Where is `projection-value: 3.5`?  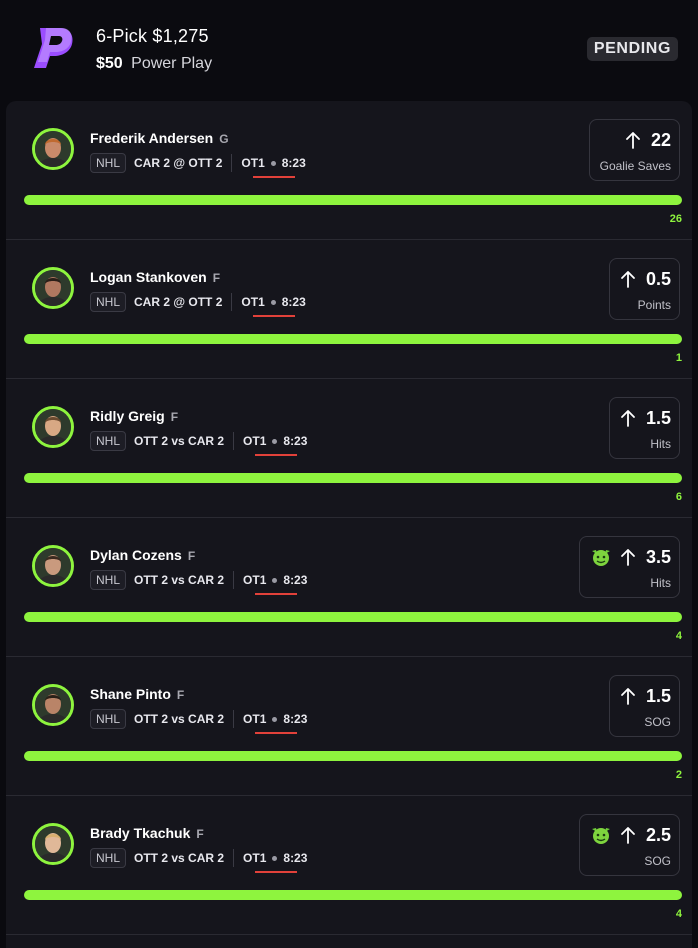 projection-value: 3.5 is located at coordinates (658, 556).